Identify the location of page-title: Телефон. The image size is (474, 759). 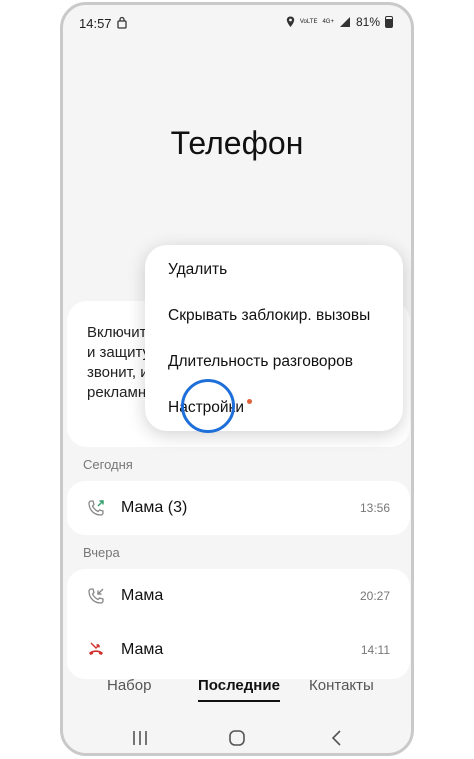
(237, 143).